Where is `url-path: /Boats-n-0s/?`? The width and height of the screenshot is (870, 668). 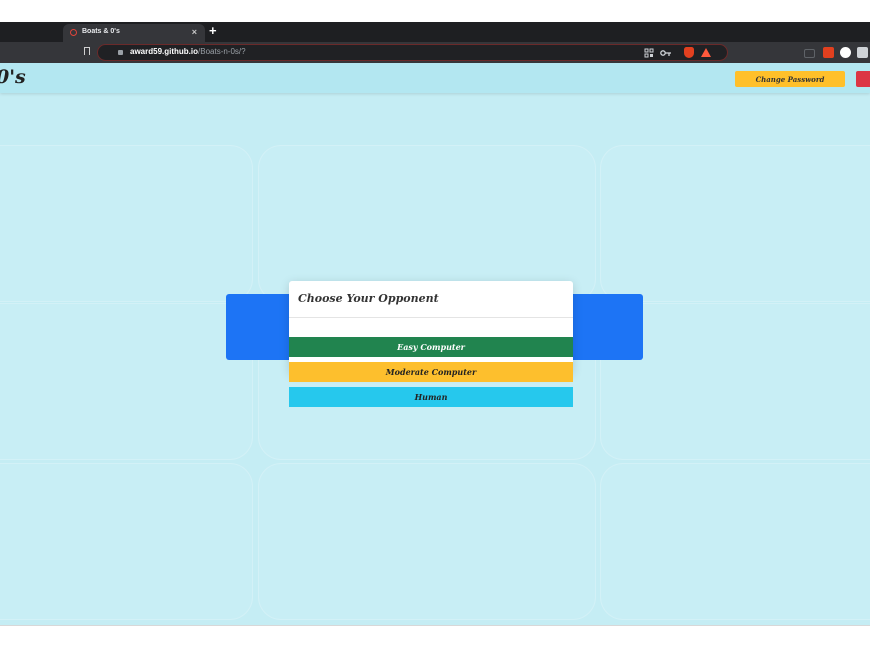
url-path: /Boats-n-0s/? is located at coordinates (222, 51).